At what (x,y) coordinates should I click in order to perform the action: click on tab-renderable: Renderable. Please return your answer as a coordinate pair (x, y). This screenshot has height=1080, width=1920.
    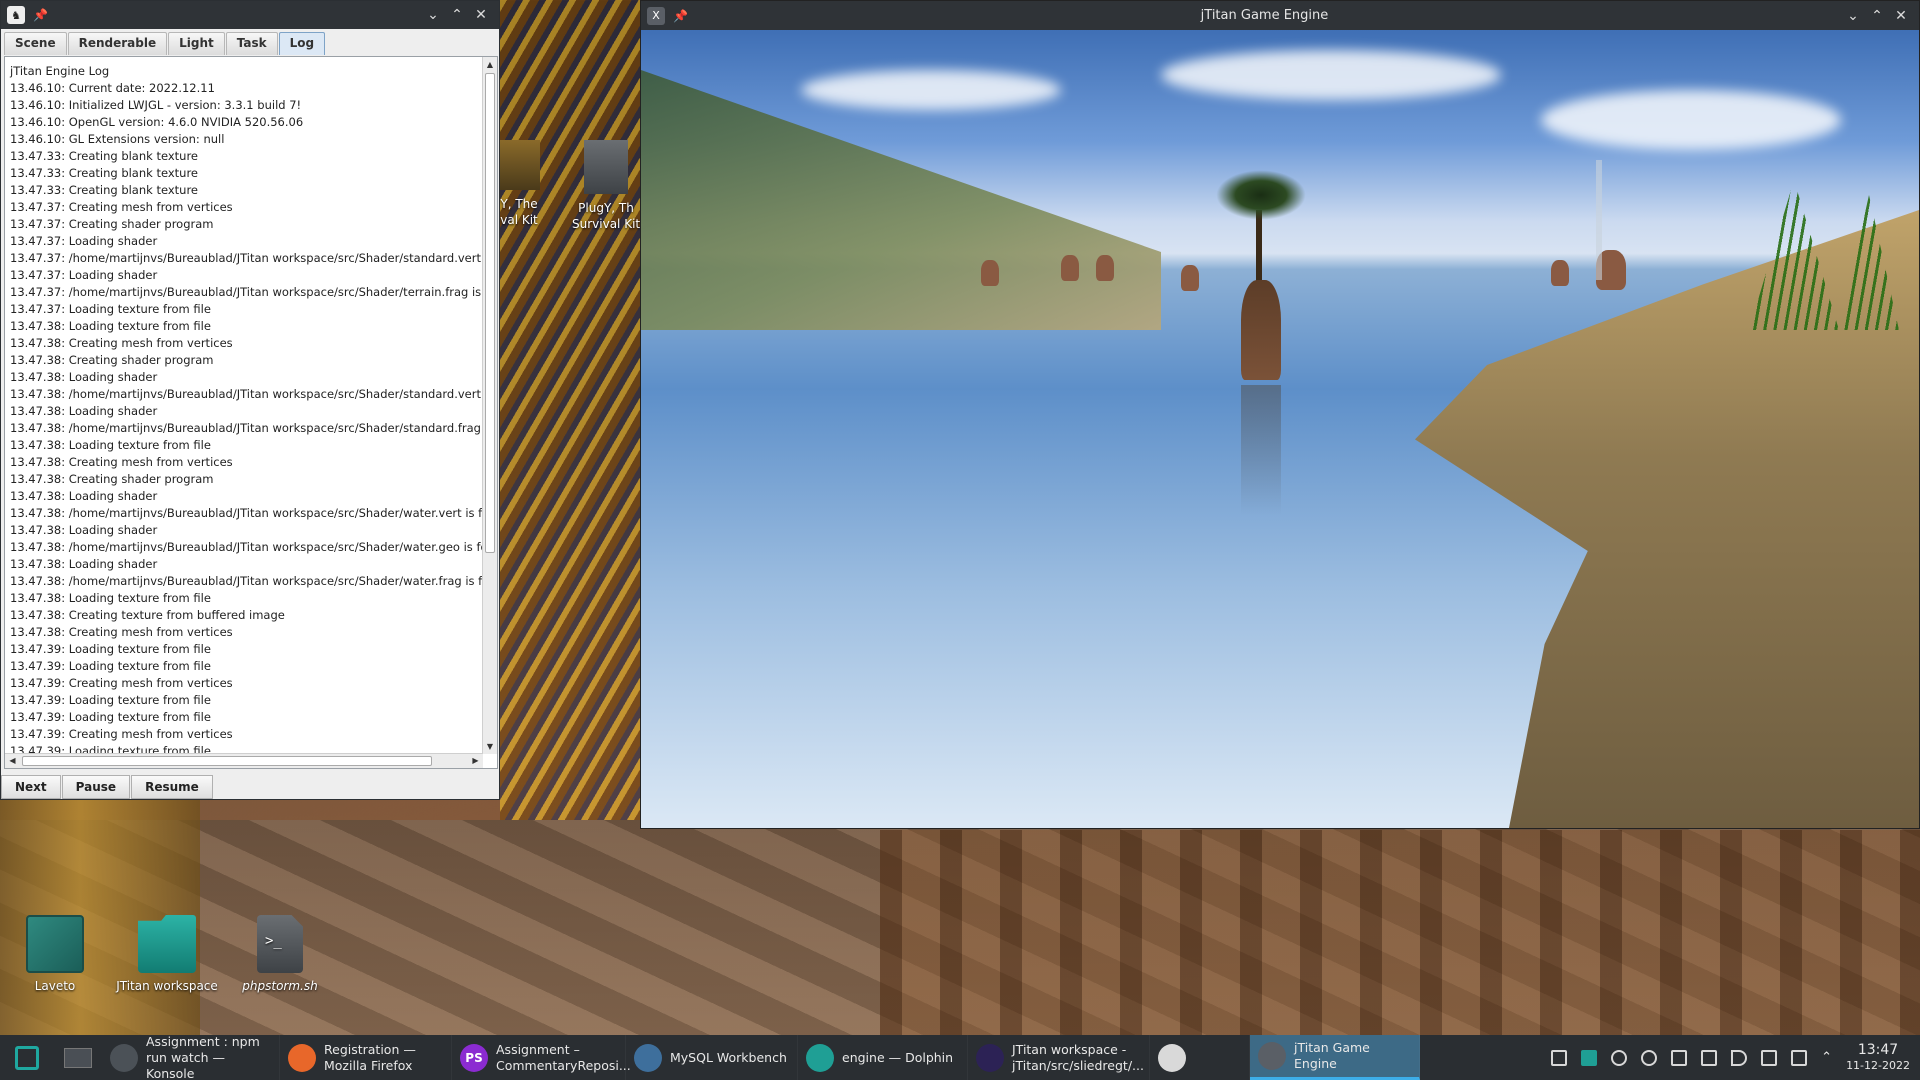
    Looking at the image, I should click on (117, 43).